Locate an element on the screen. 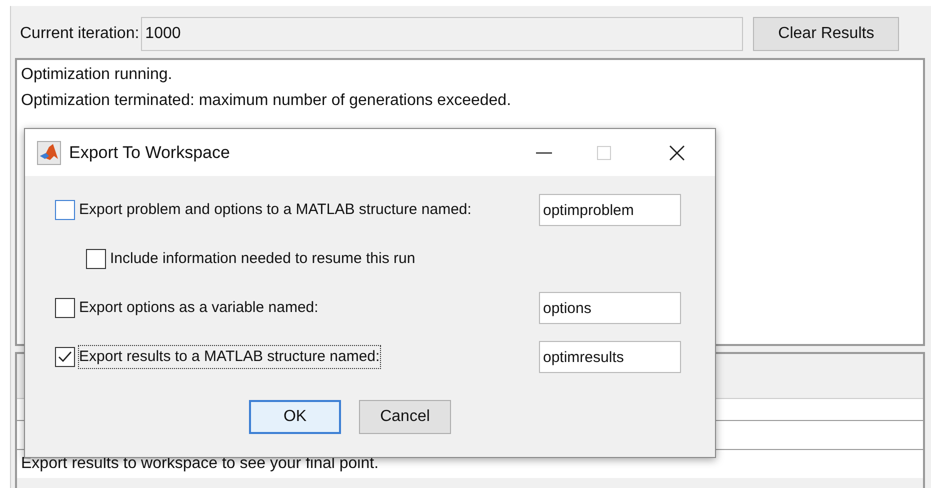 The width and height of the screenshot is (931, 488). option-label: Export results to a MATLAB structure named: is located at coordinates (229, 357).